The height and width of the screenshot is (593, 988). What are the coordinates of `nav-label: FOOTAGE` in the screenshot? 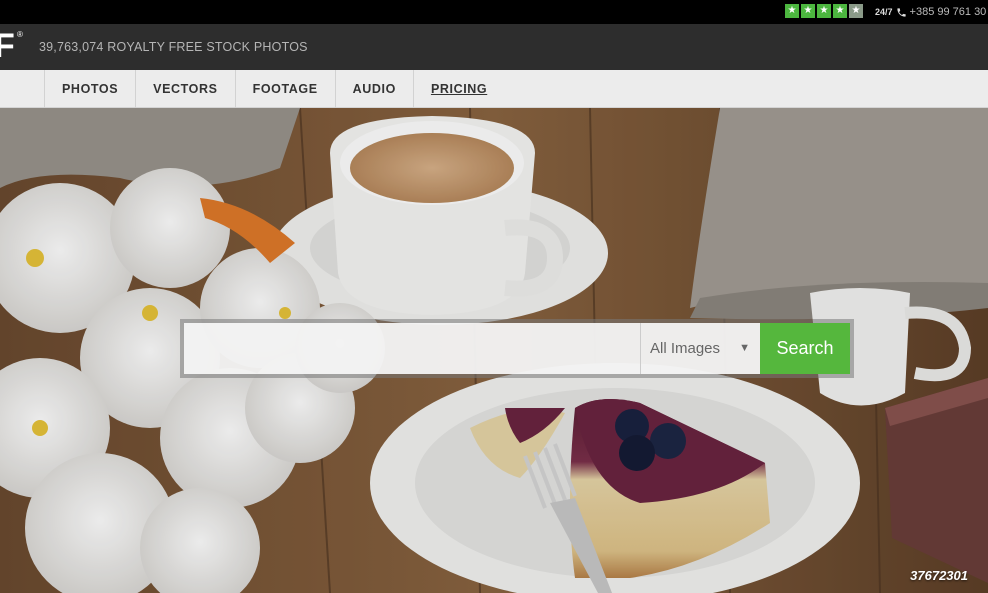 It's located at (285, 89).